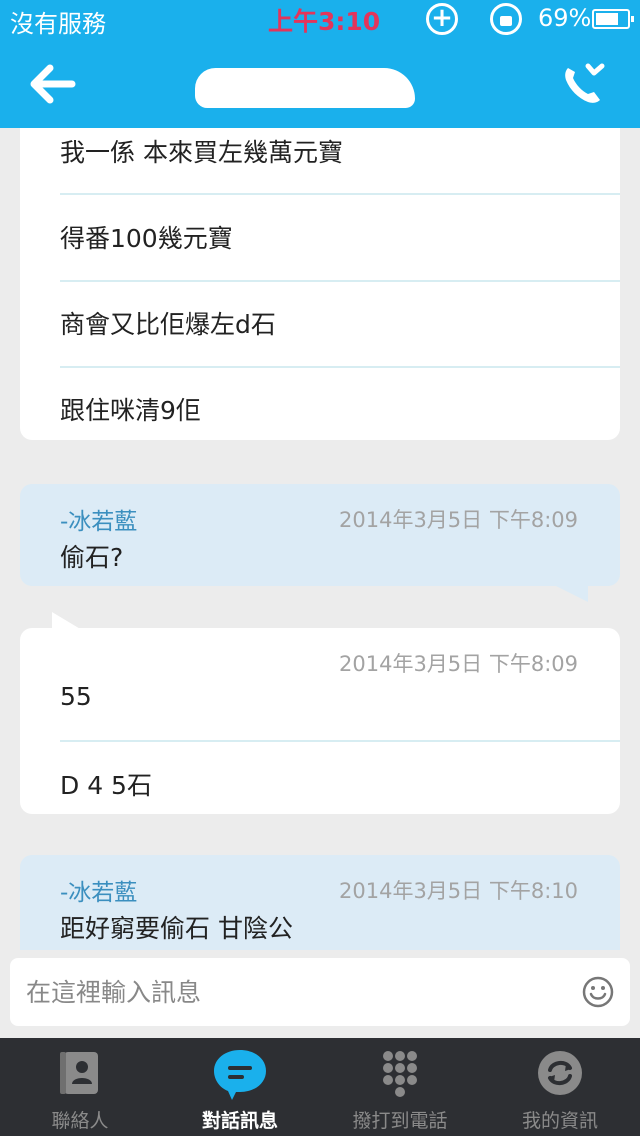  I want to click on message-bubble-outgoing: -冰若藍 2014年3月5日 下午8:10 距好窮要偷石 甘陰公, so click(320, 902).